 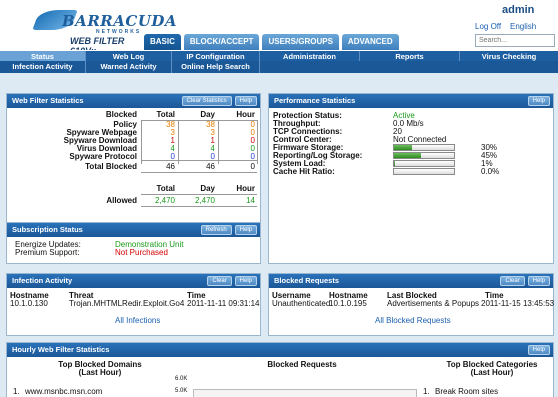 I want to click on y-tick-label: 6.0K, so click(x=181, y=379).